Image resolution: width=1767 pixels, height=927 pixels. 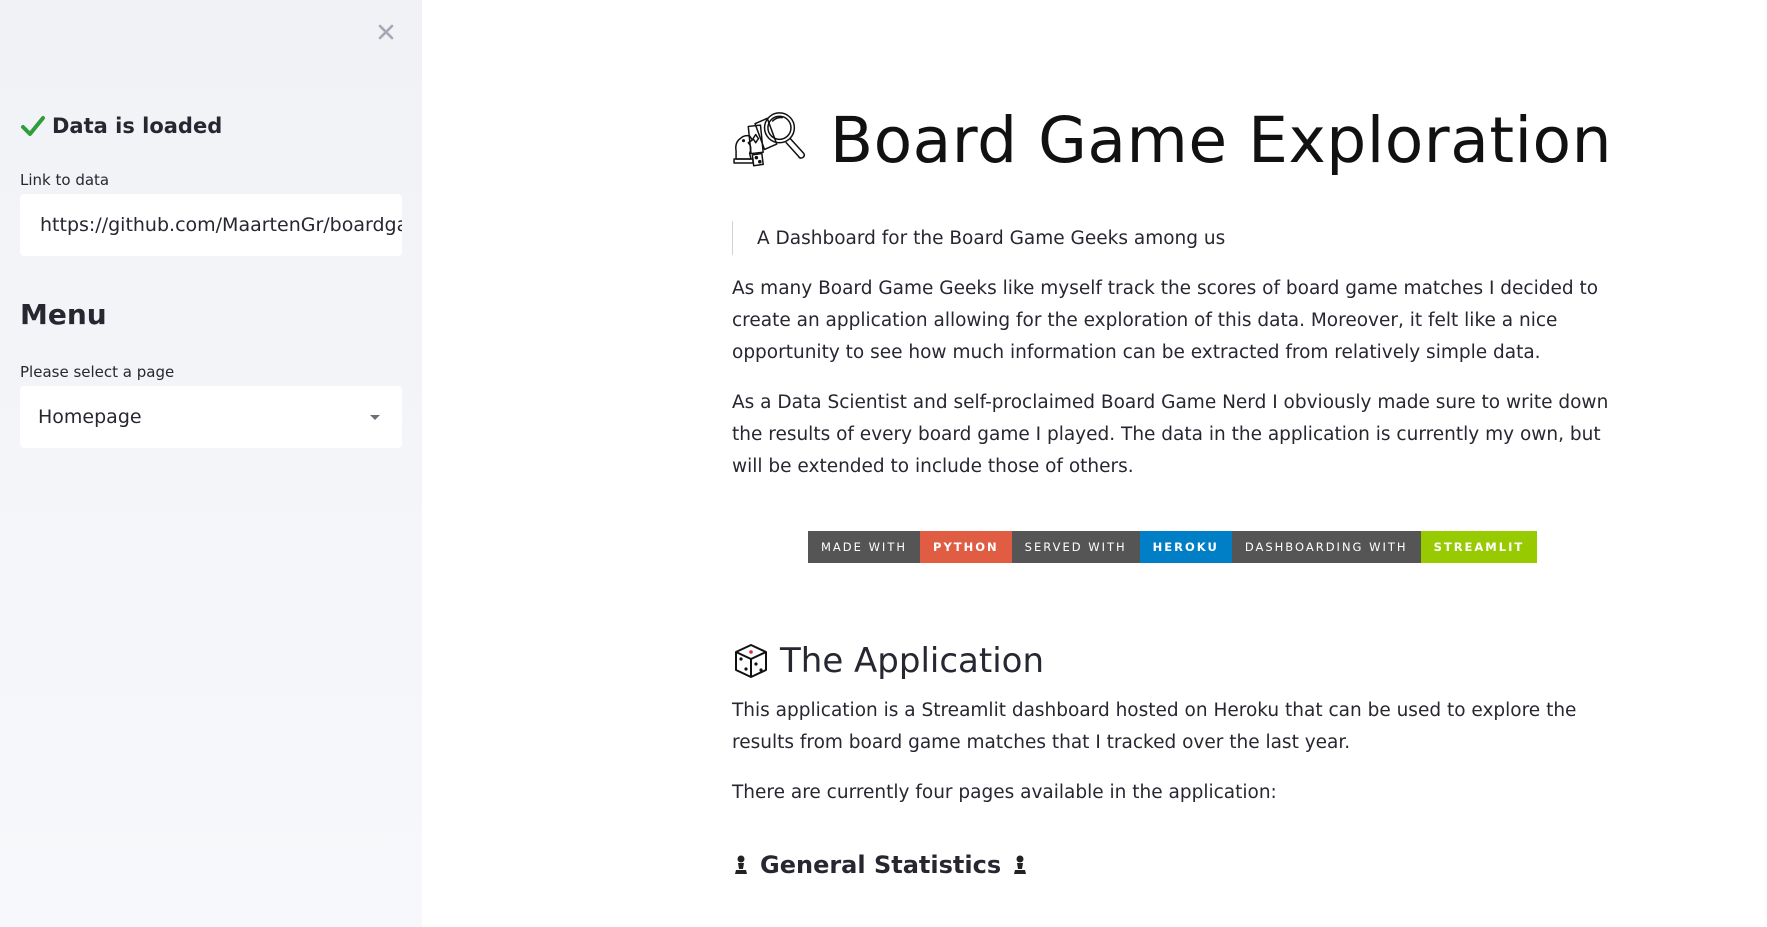 I want to click on caret-down-icon, so click(x=375, y=417).